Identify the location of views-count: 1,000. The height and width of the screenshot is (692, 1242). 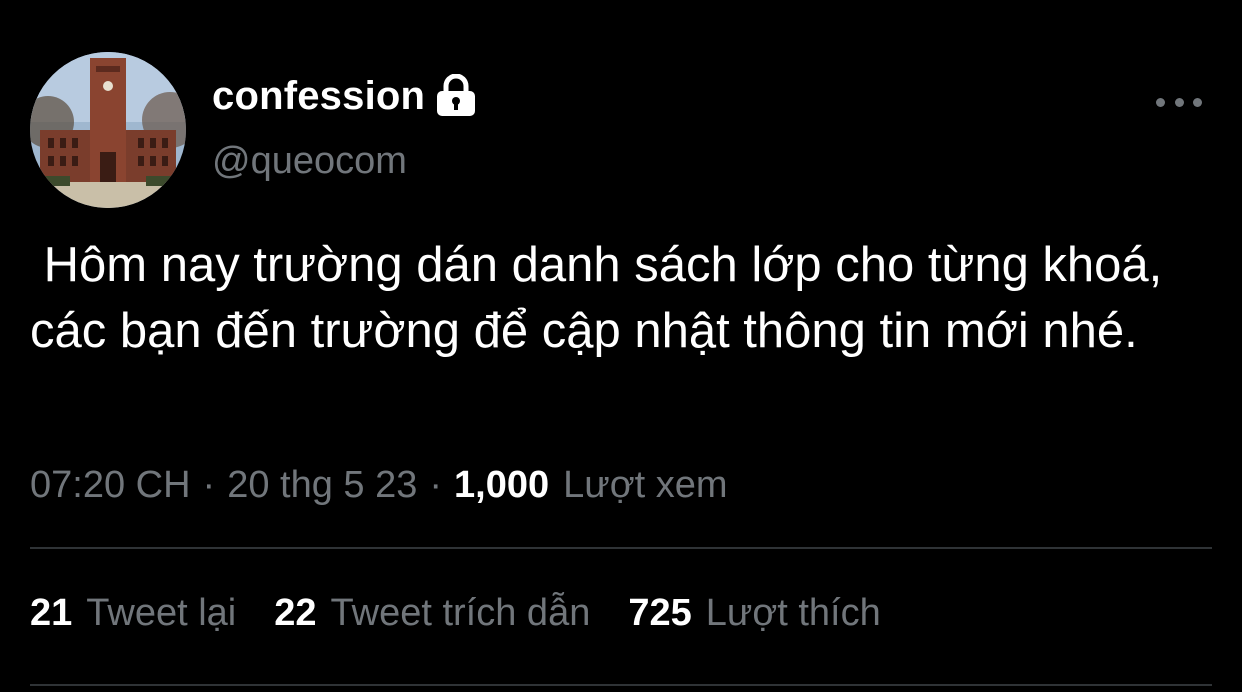
(501, 485).